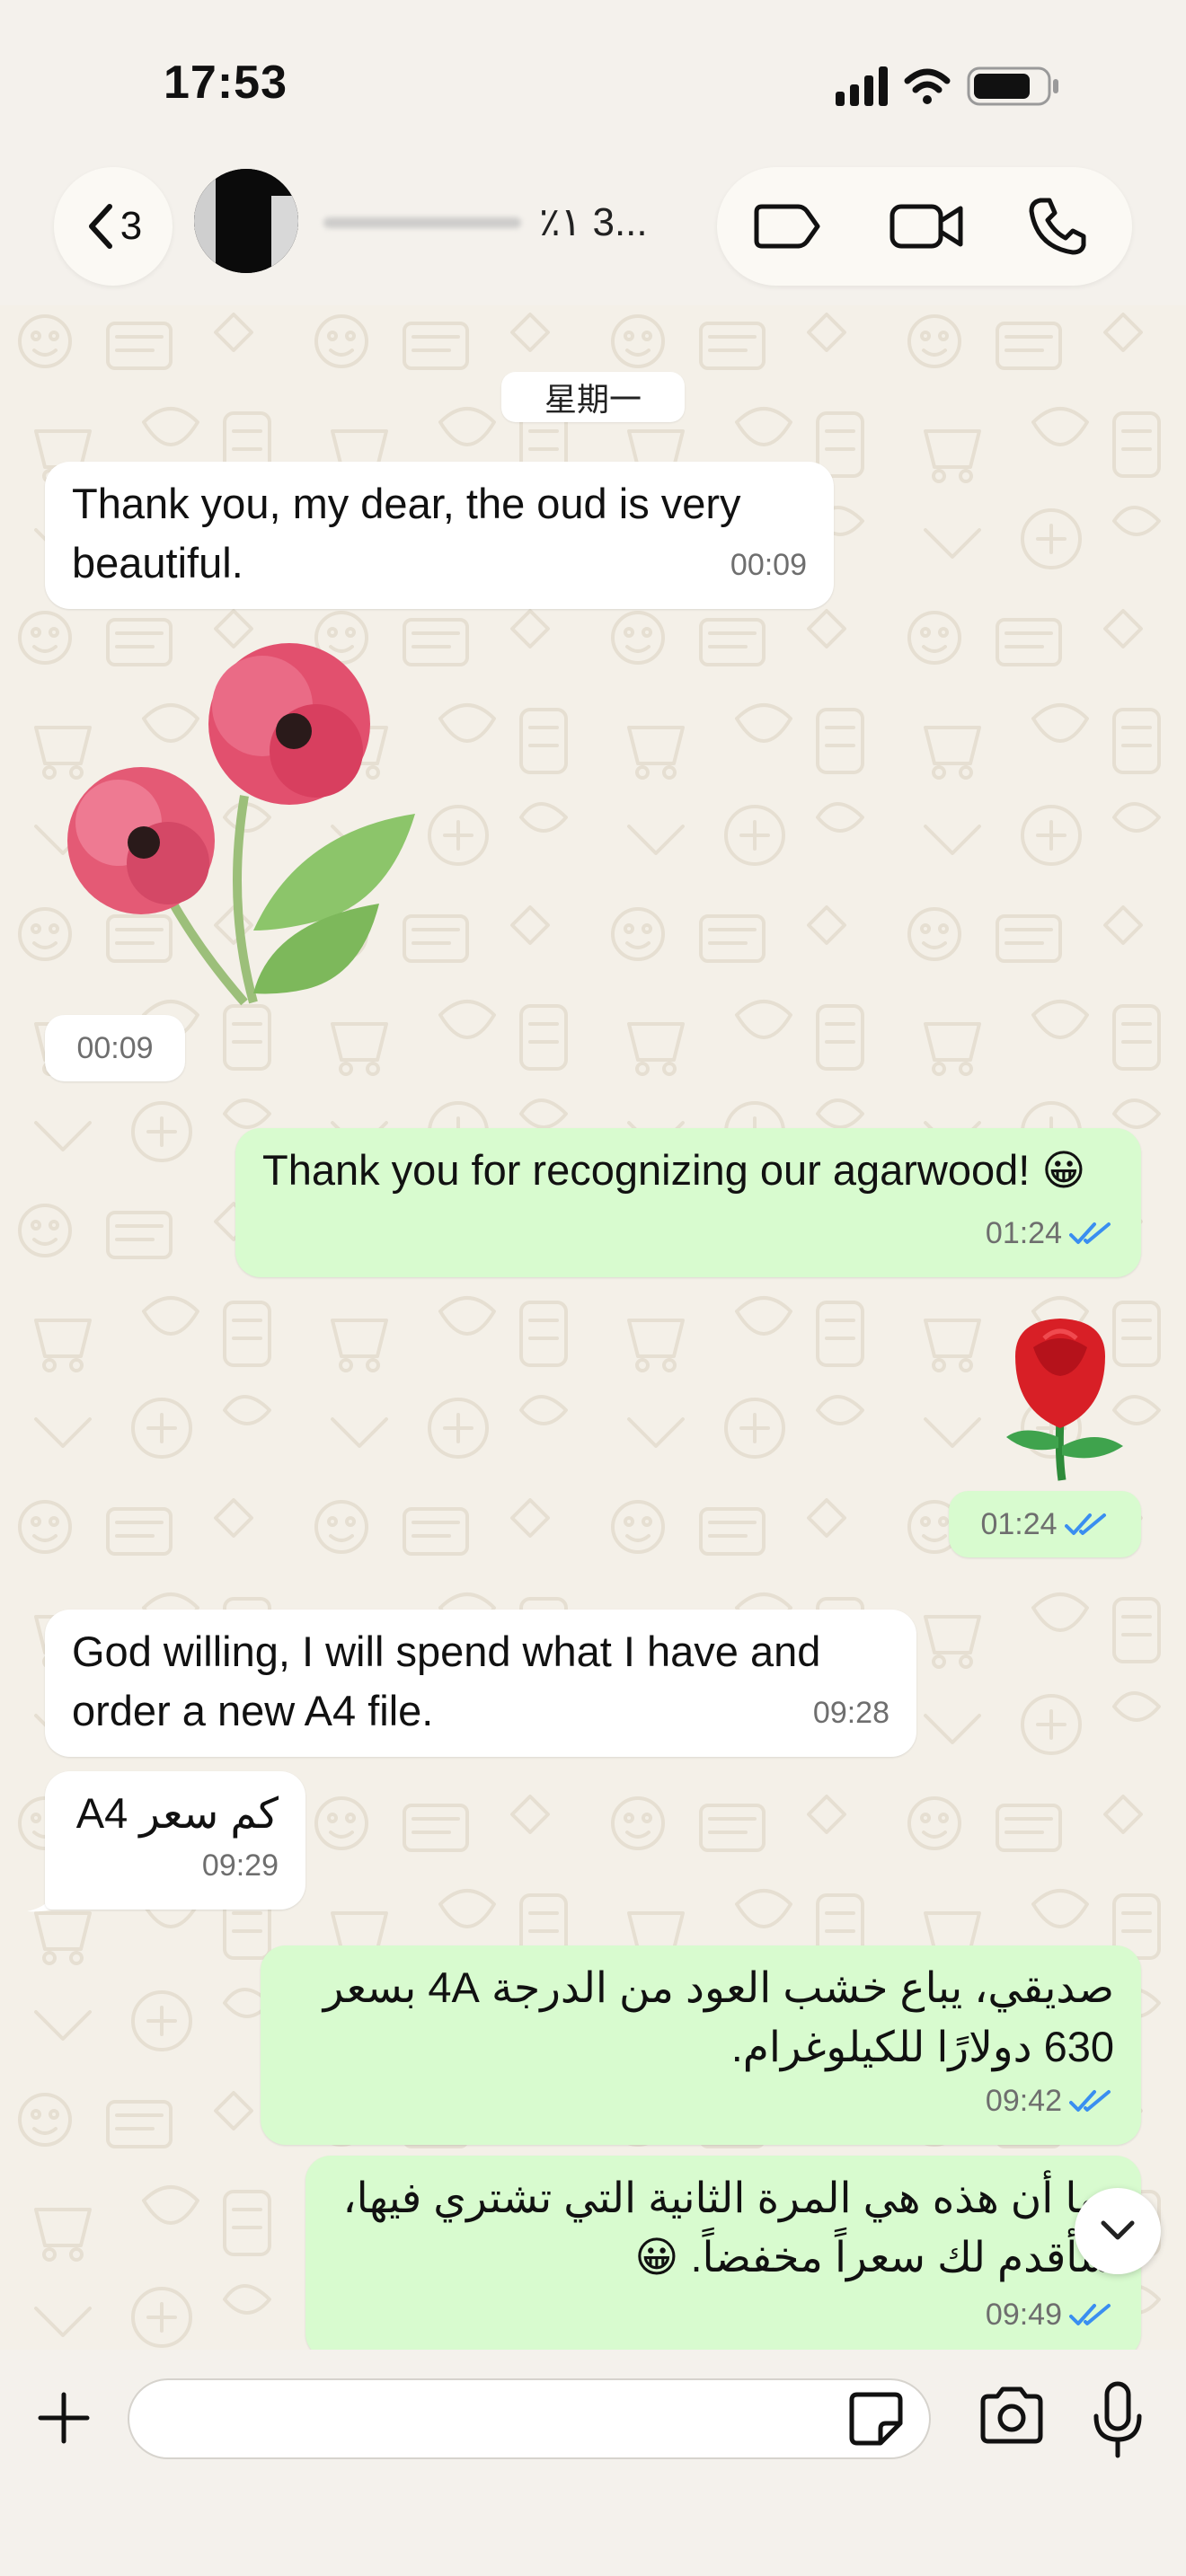  What do you see at coordinates (113, 226) in the screenshot?
I see `back-button: 3` at bounding box center [113, 226].